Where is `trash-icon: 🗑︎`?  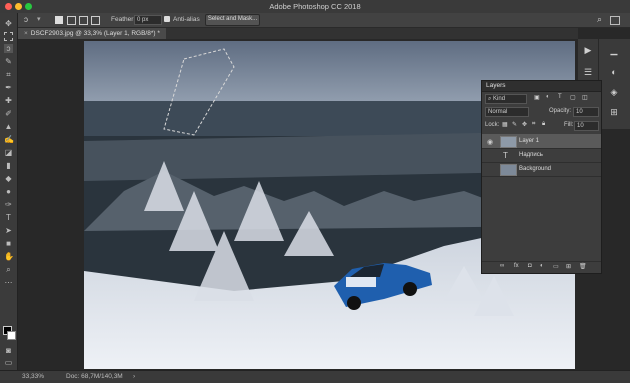
trash-icon: 🗑︎ is located at coordinates (583, 266).